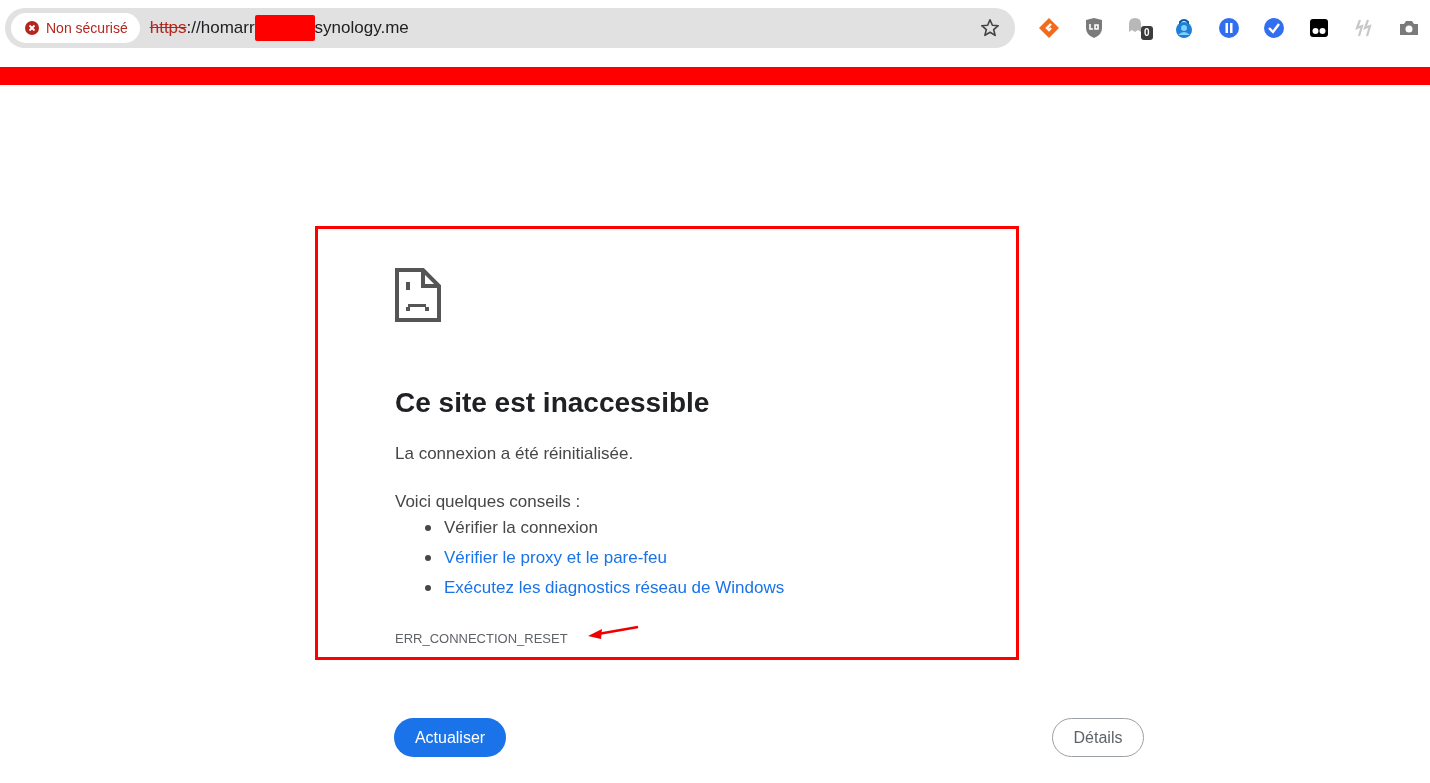 Image resolution: width=1430 pixels, height=783 pixels. Describe the element at coordinates (1229, 28) in the screenshot. I see `pause-icon` at that location.